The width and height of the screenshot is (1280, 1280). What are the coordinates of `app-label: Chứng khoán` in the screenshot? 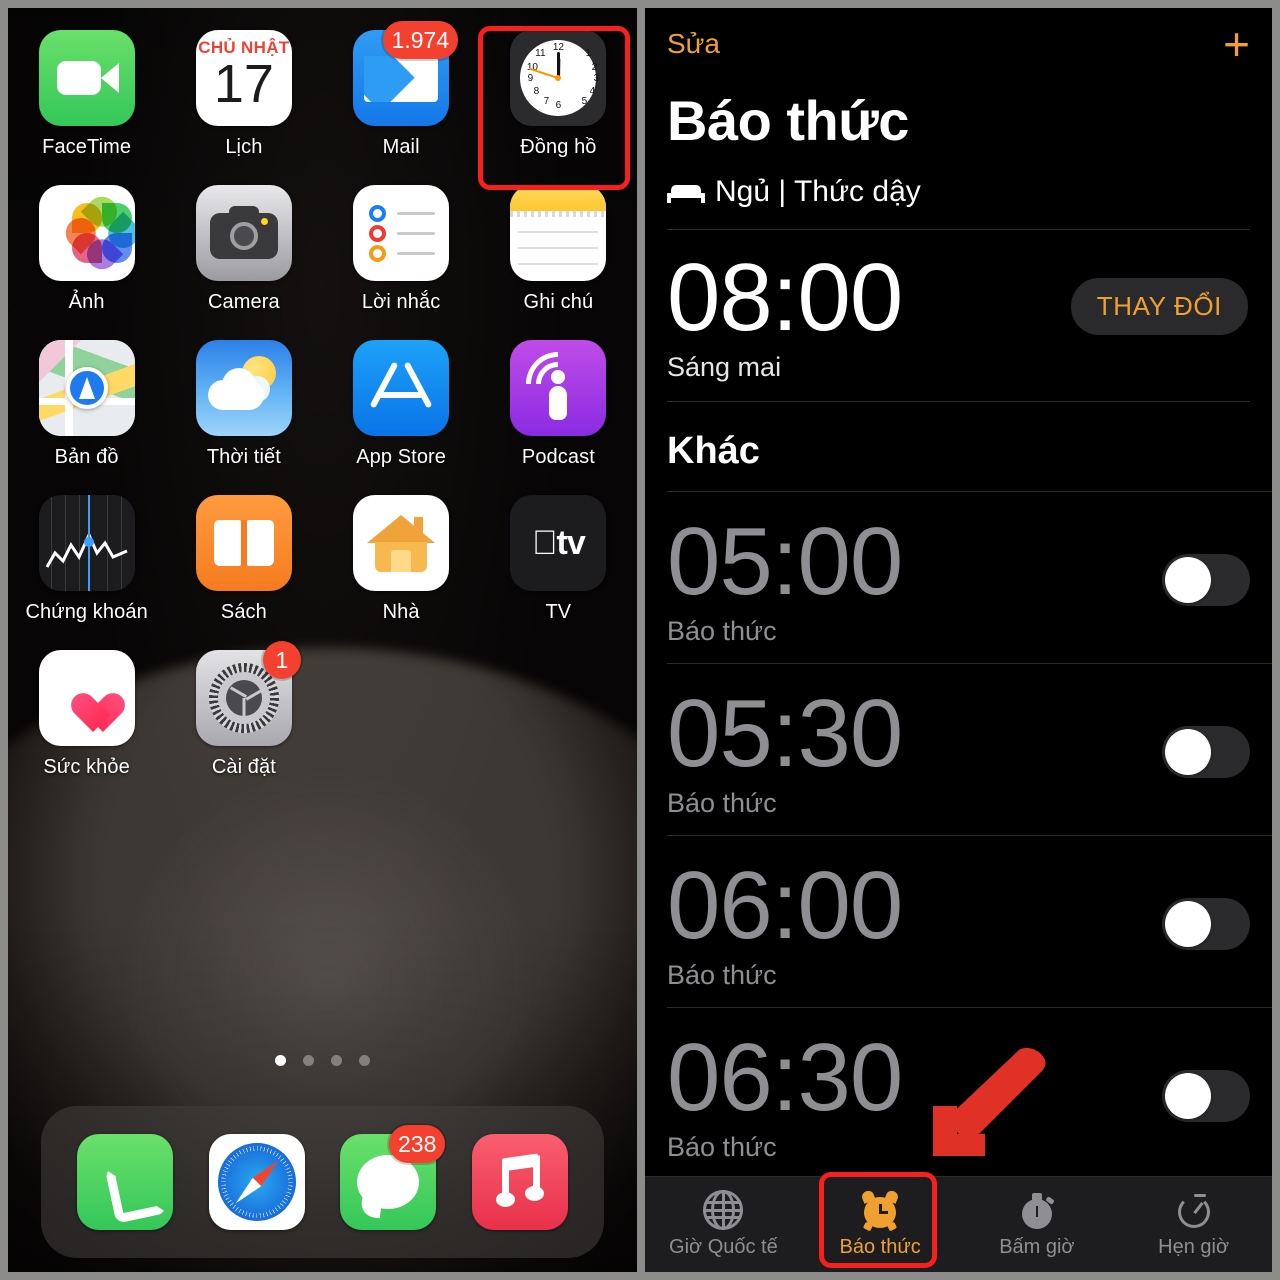 It's located at (86, 612).